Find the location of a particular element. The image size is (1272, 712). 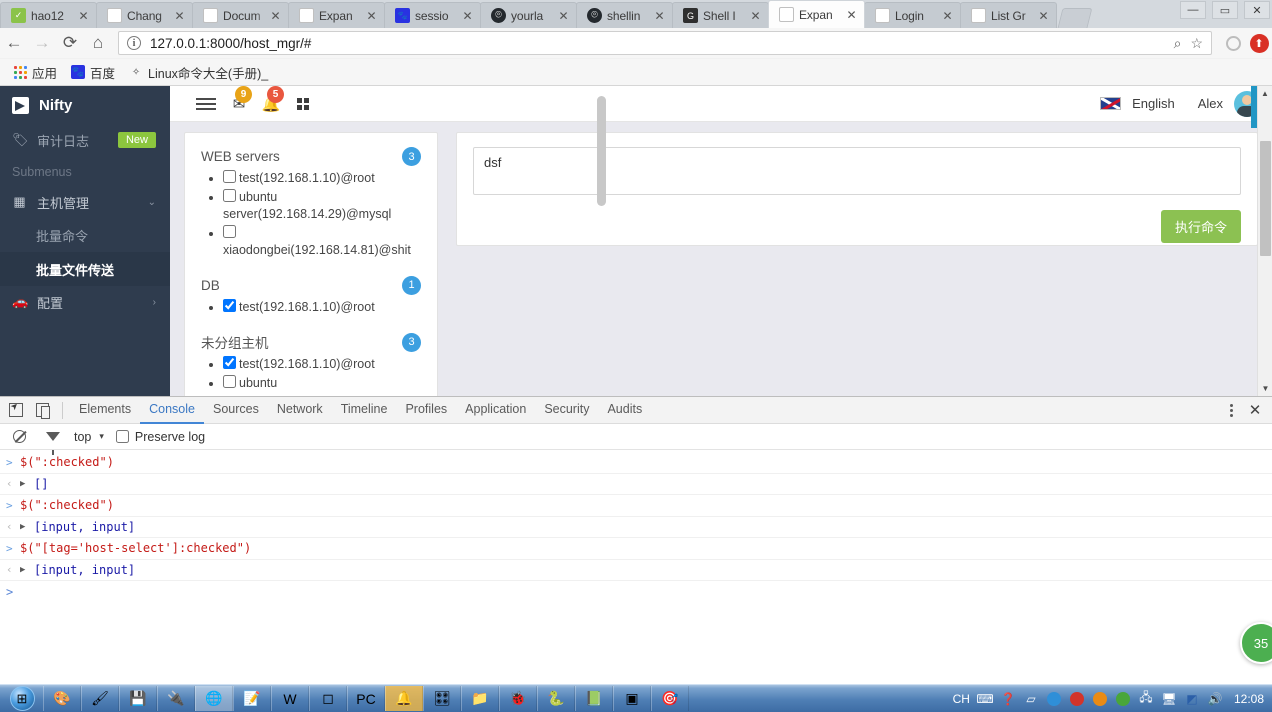

devtools-tab: Timeline is located at coordinates (364, 410).